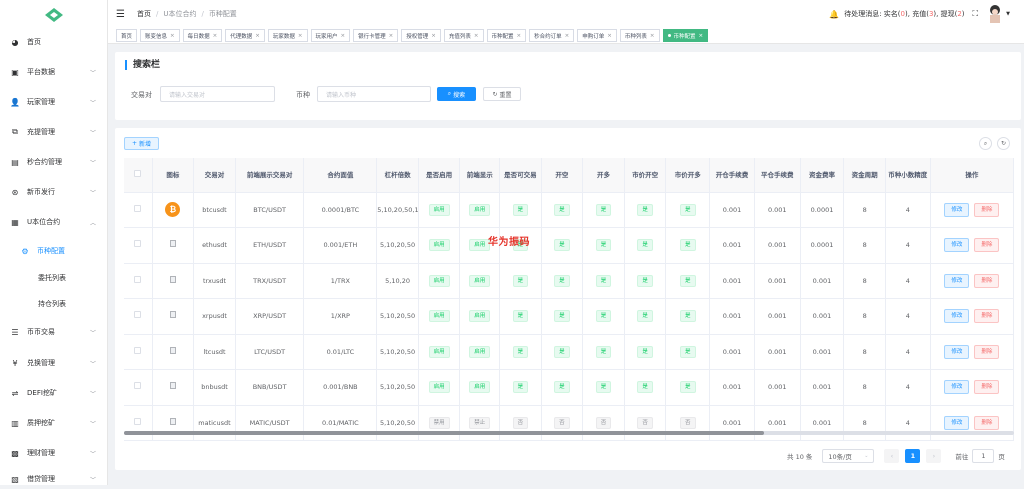 This screenshot has width=1024, height=489. Describe the element at coordinates (506, 35) in the screenshot. I see `tag-9: 币种配置 ×` at that location.